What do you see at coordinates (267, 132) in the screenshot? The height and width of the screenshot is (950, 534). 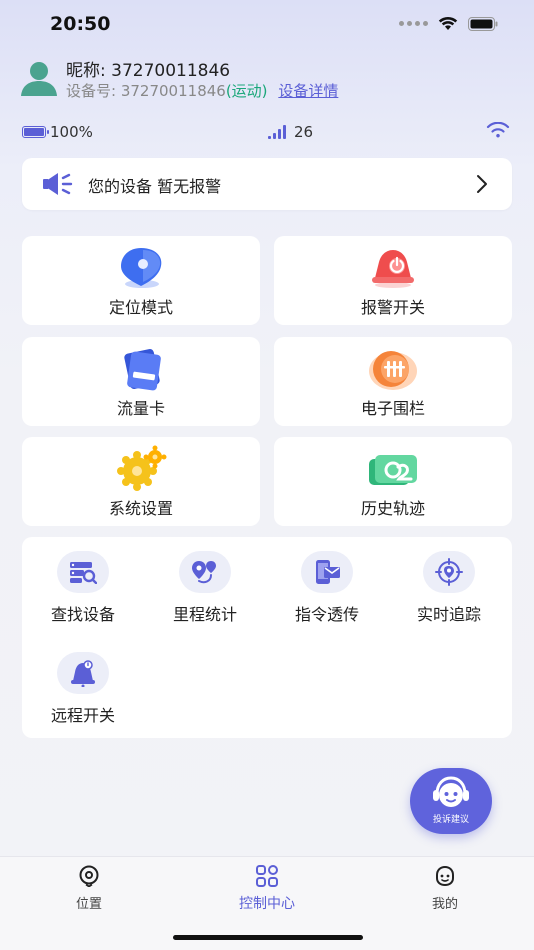 I see `device-meta-row: 100% 26` at bounding box center [267, 132].